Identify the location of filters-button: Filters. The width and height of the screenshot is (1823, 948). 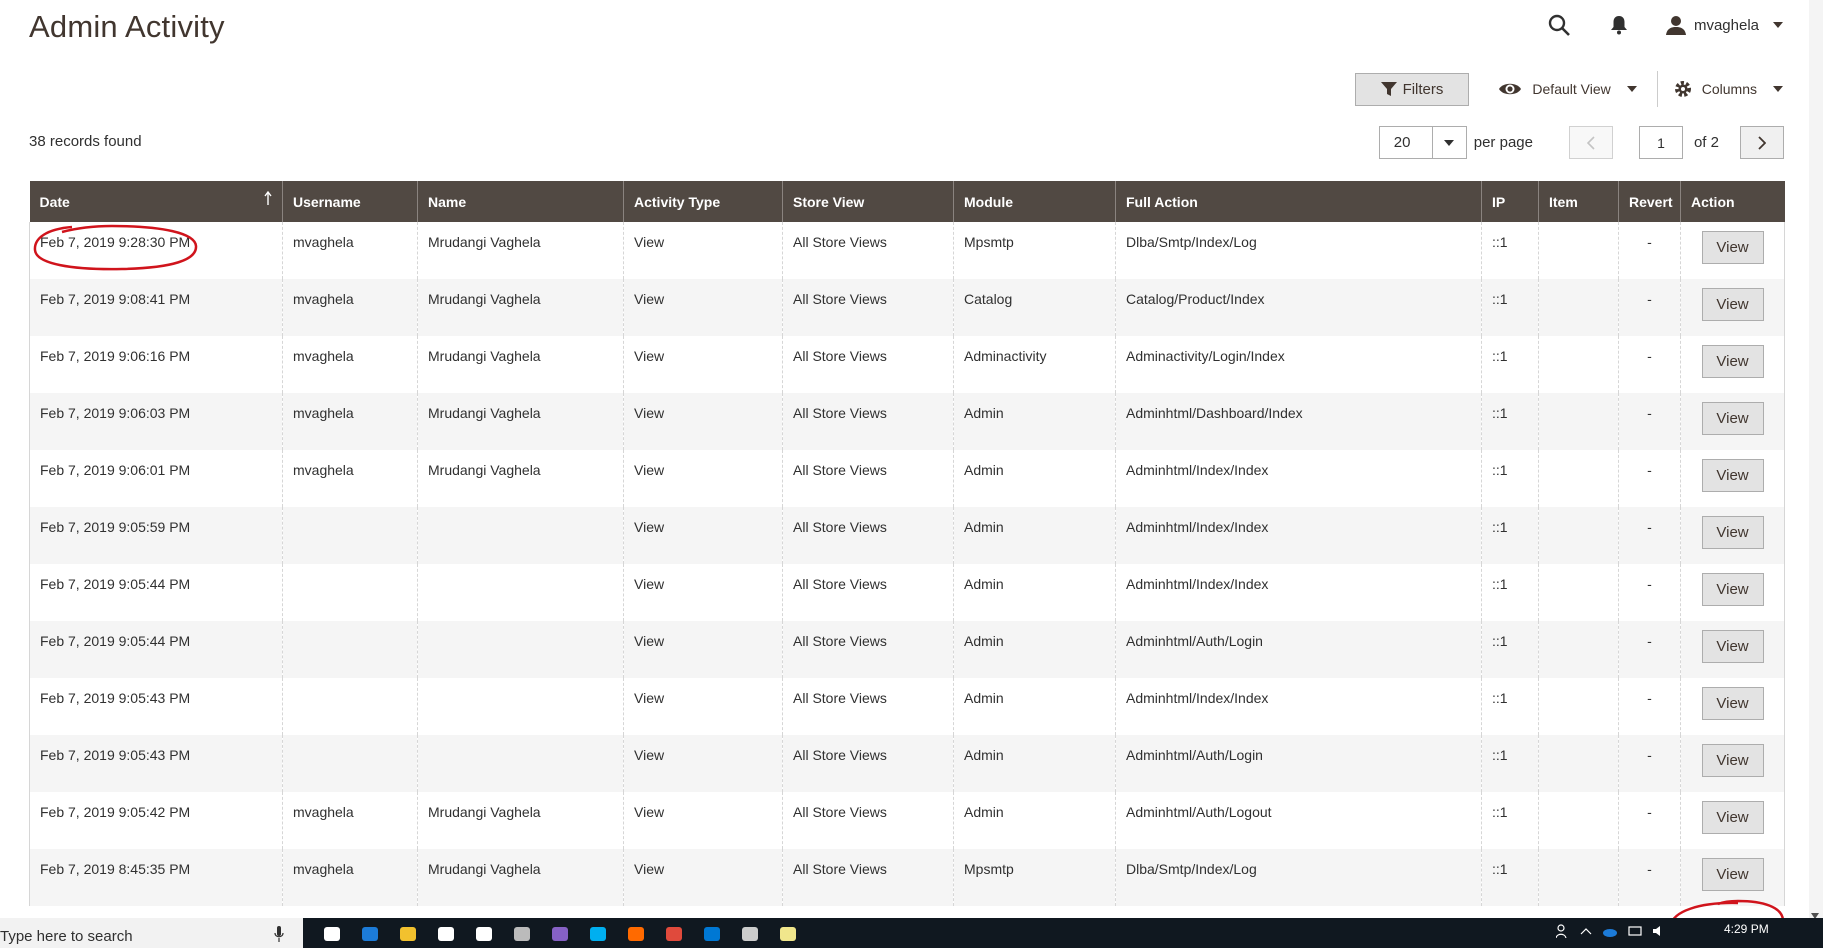
(1412, 89).